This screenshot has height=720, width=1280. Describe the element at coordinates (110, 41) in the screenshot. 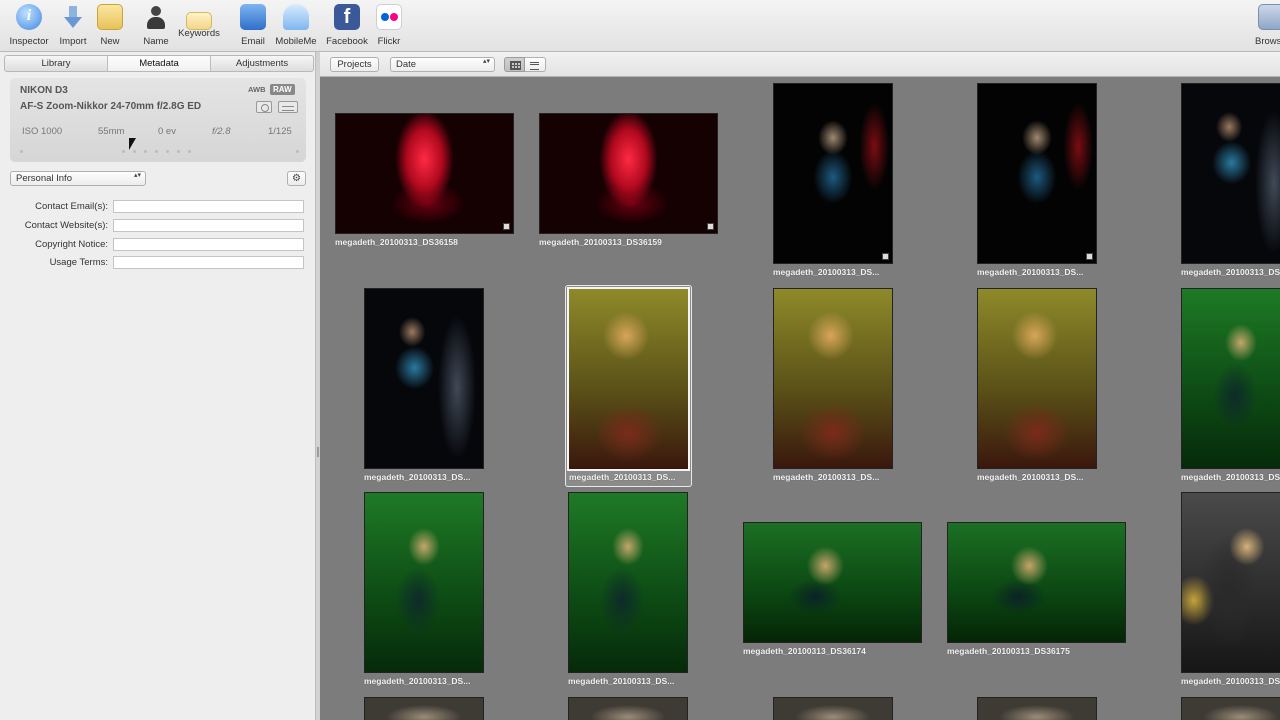

I see `new-label: New` at that location.